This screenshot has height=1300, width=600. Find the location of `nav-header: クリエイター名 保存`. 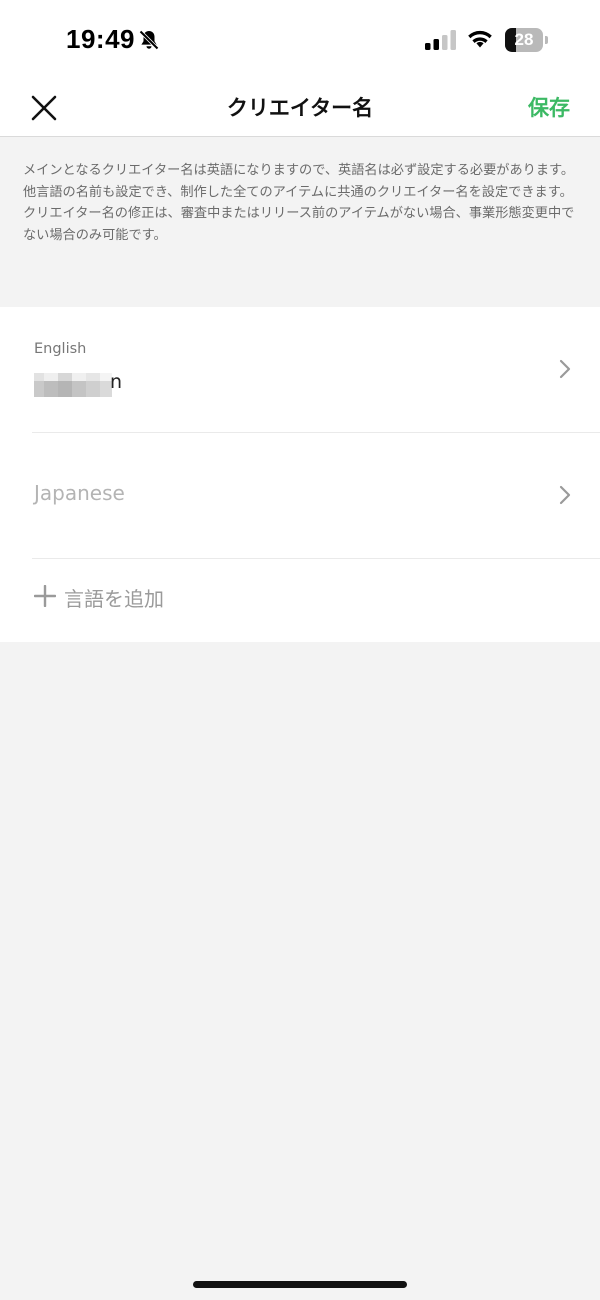

nav-header: クリエイター名 保存 is located at coordinates (300, 108).